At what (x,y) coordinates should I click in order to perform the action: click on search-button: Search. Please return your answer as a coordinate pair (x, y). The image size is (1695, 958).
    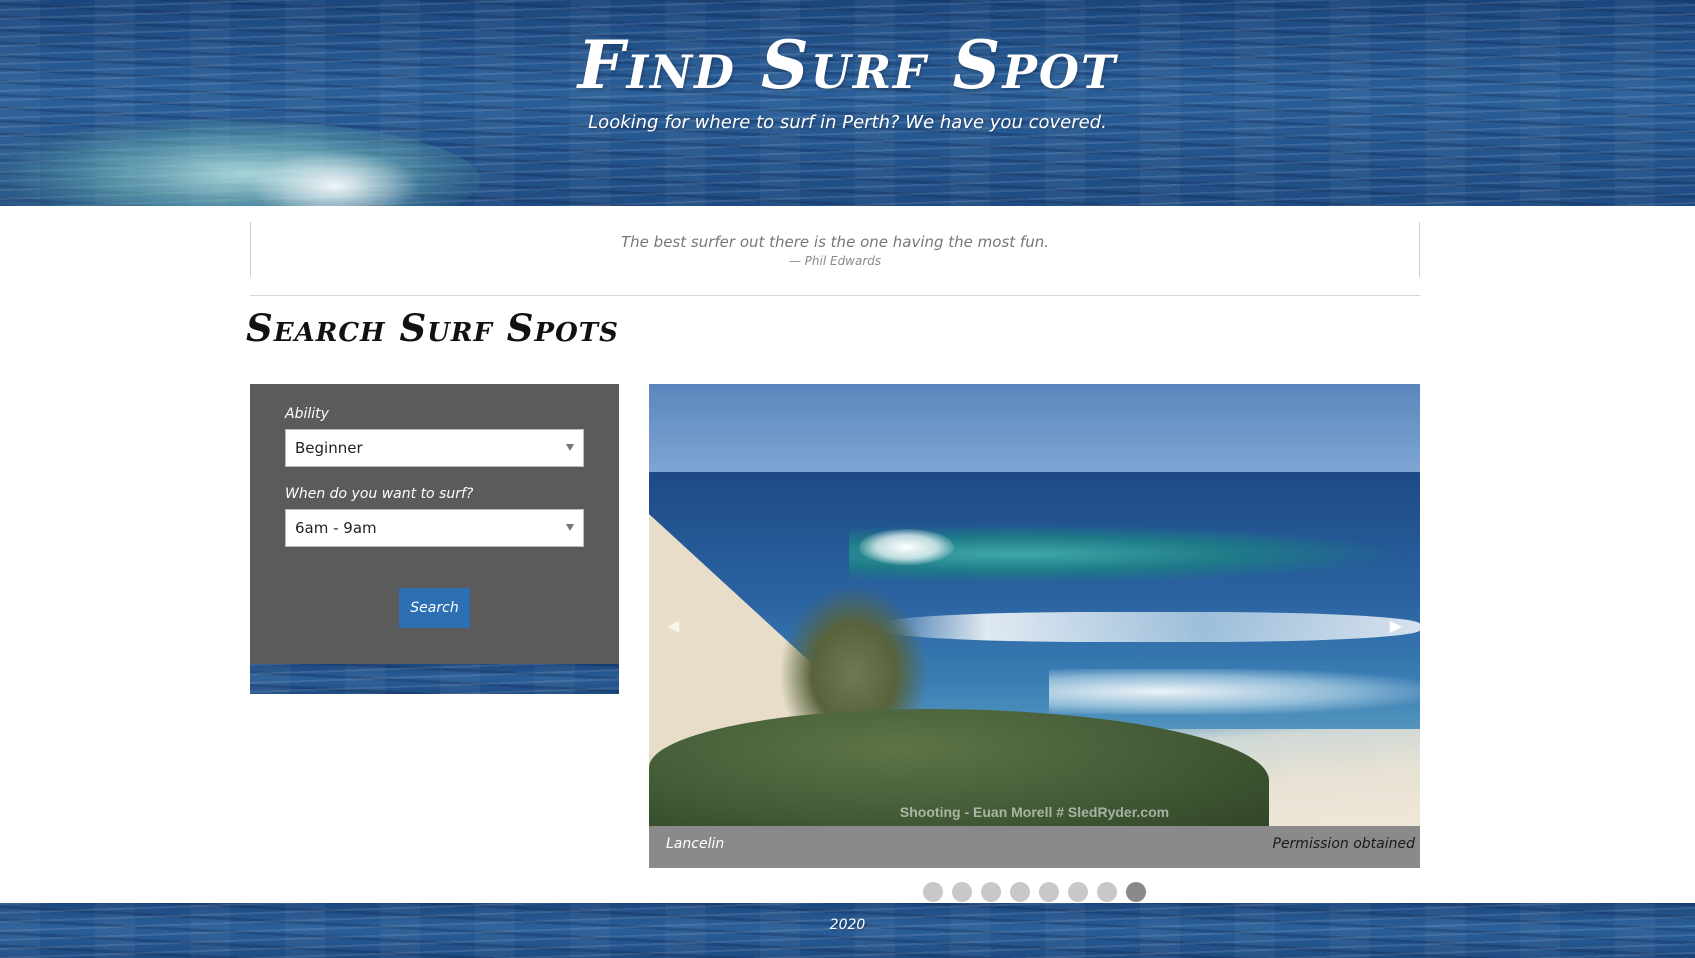
    Looking at the image, I should click on (434, 608).